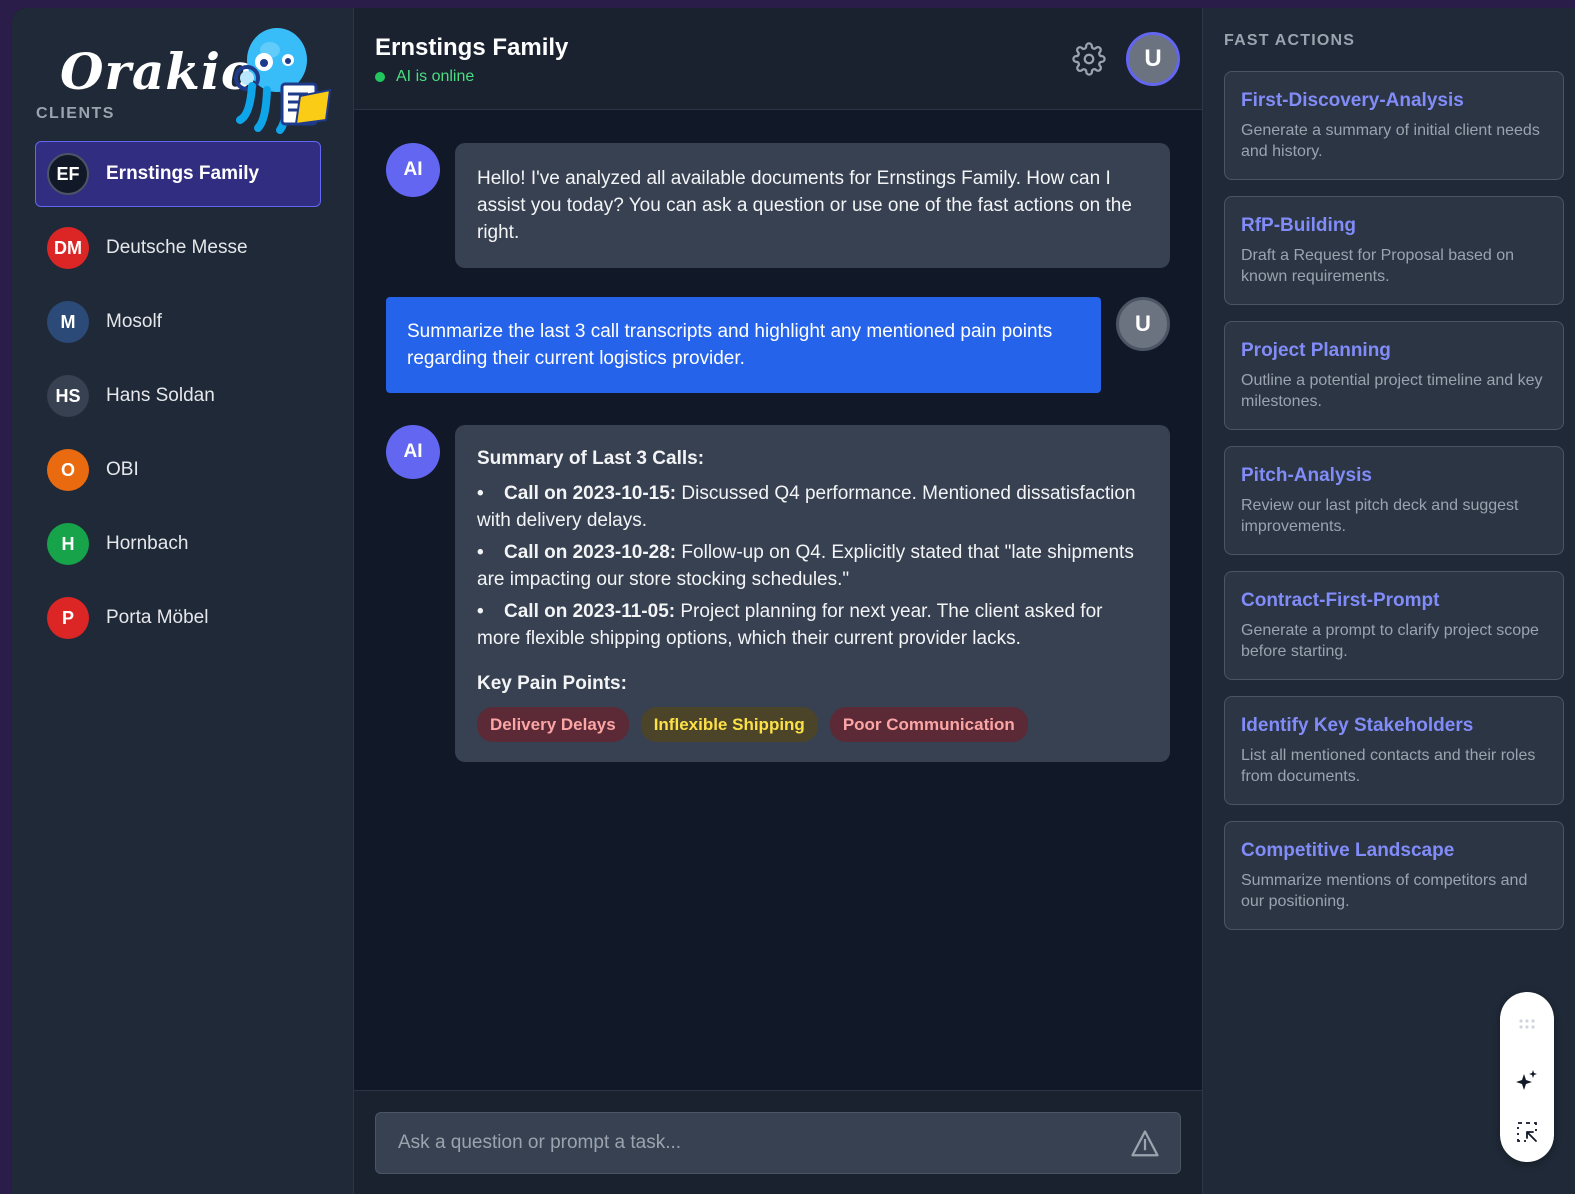  I want to click on send-icon, so click(1145, 1144).